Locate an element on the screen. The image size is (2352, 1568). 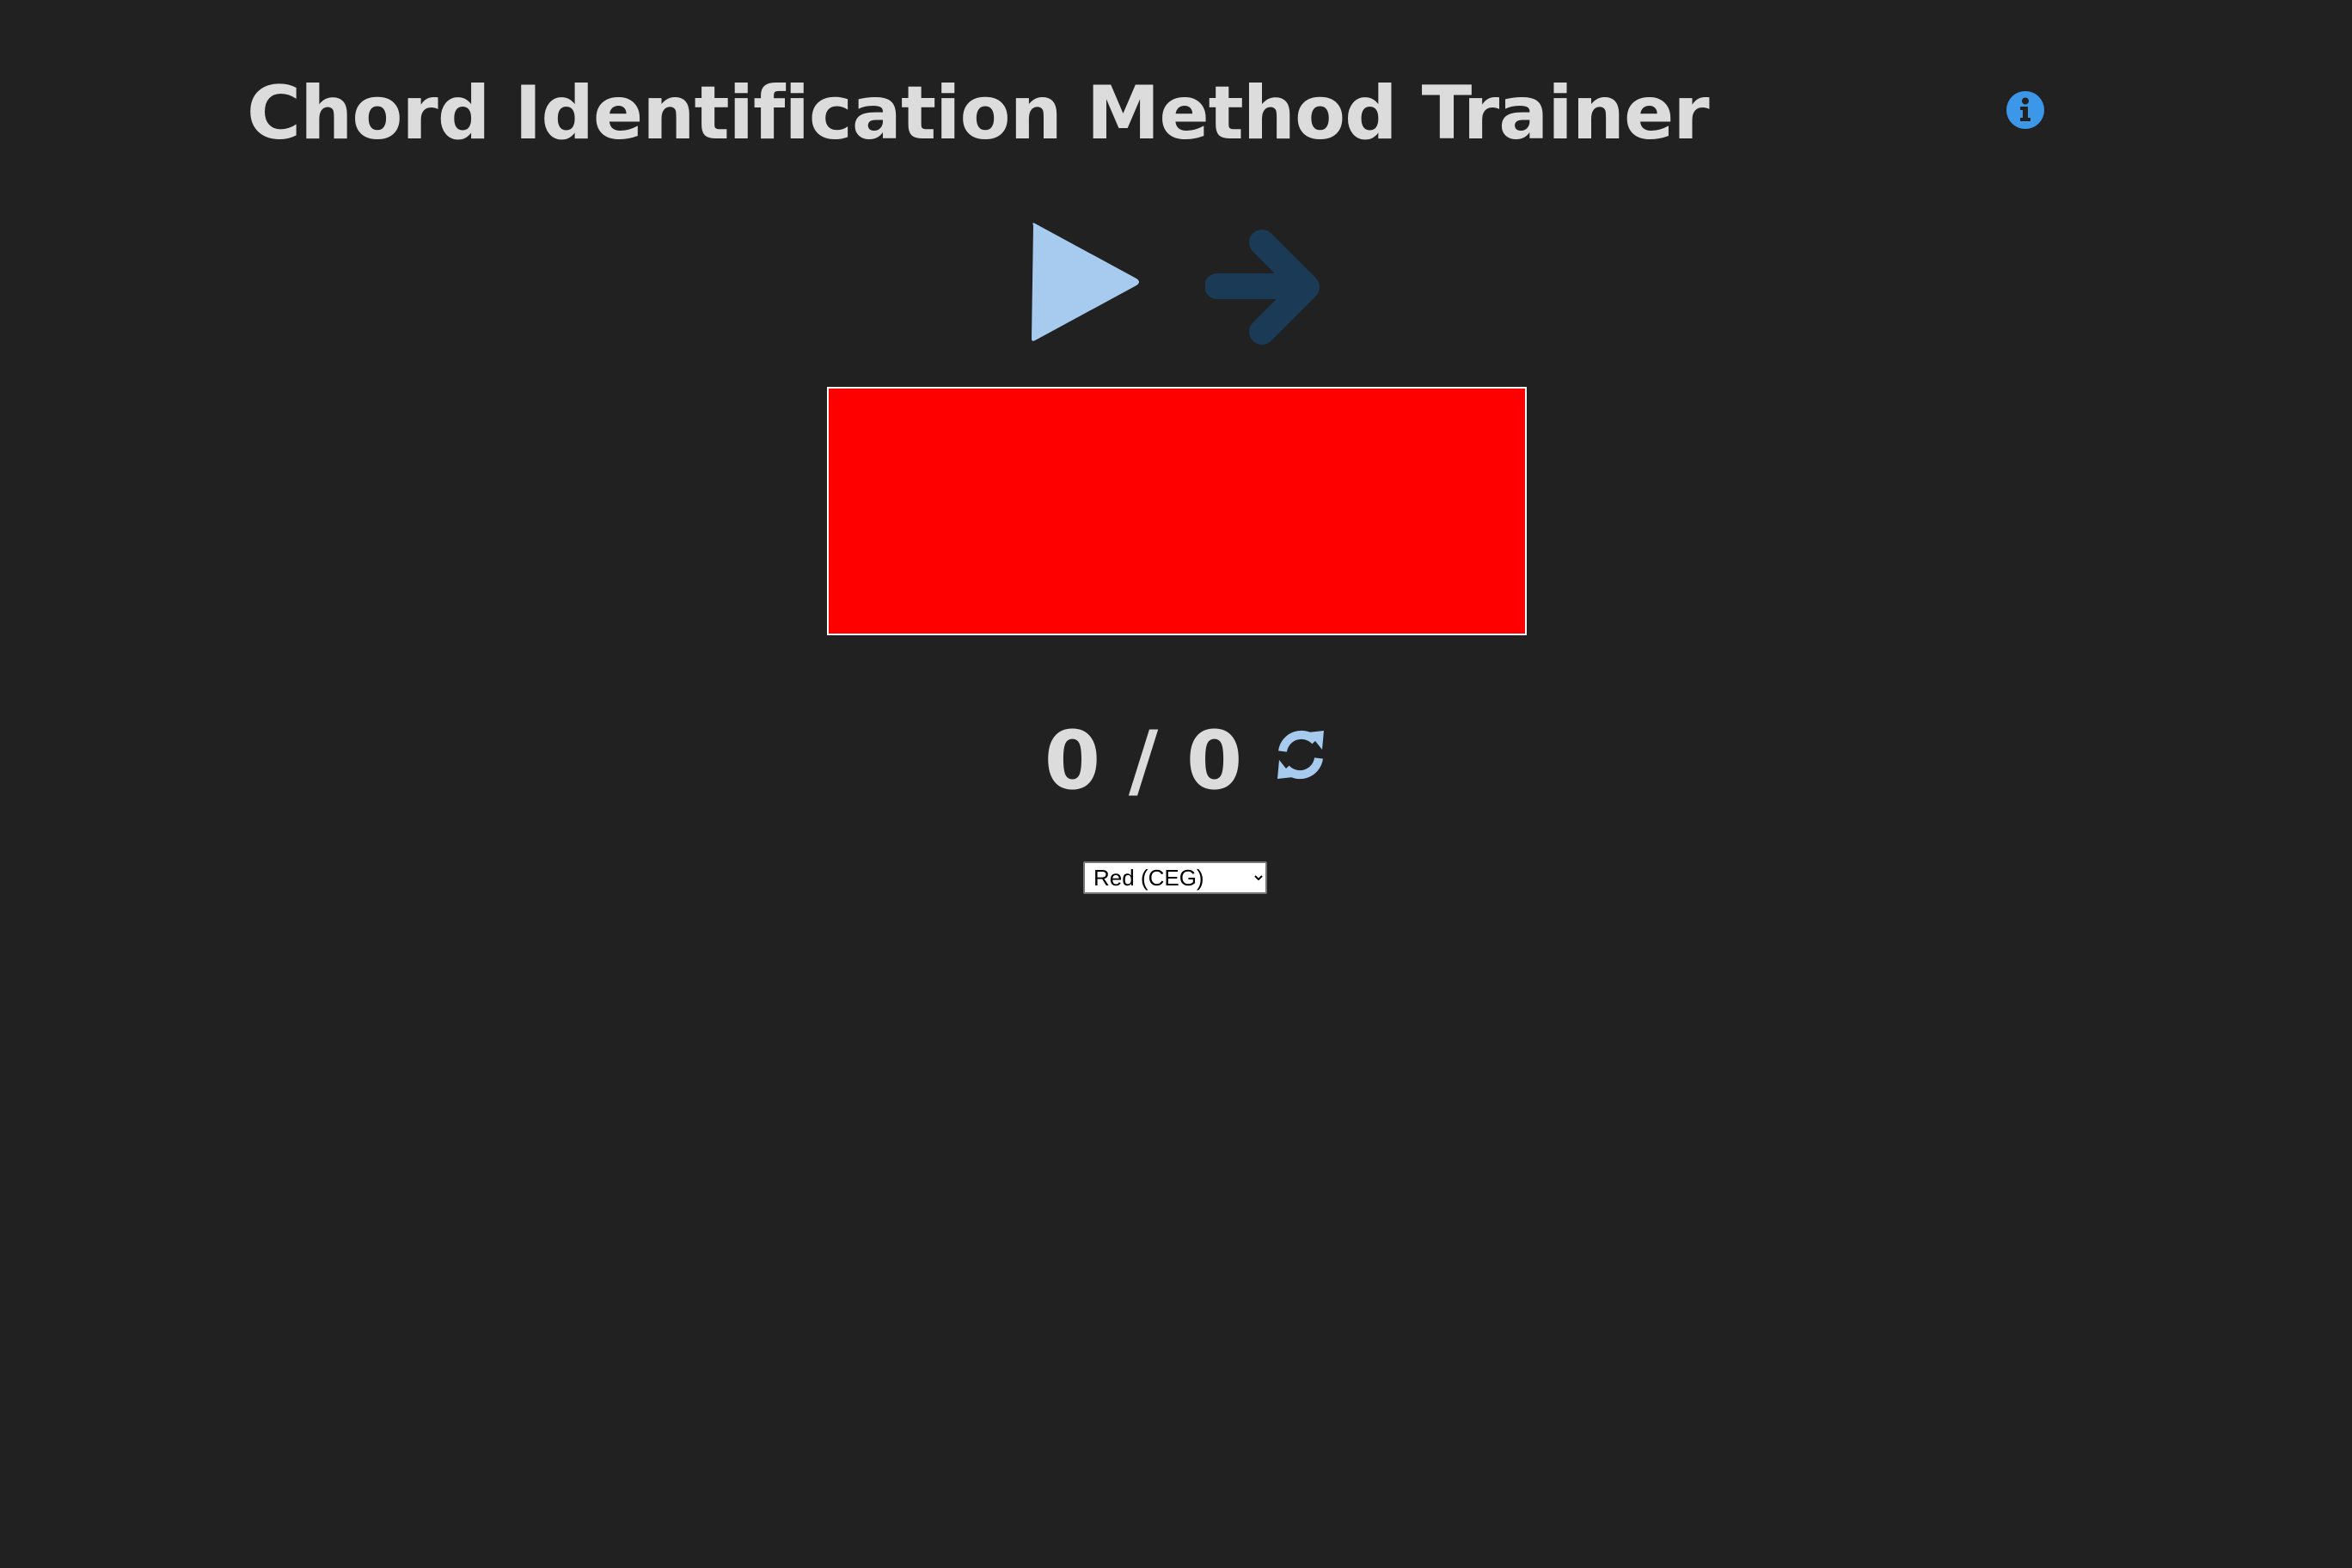
refresh-icon is located at coordinates (1300, 755).